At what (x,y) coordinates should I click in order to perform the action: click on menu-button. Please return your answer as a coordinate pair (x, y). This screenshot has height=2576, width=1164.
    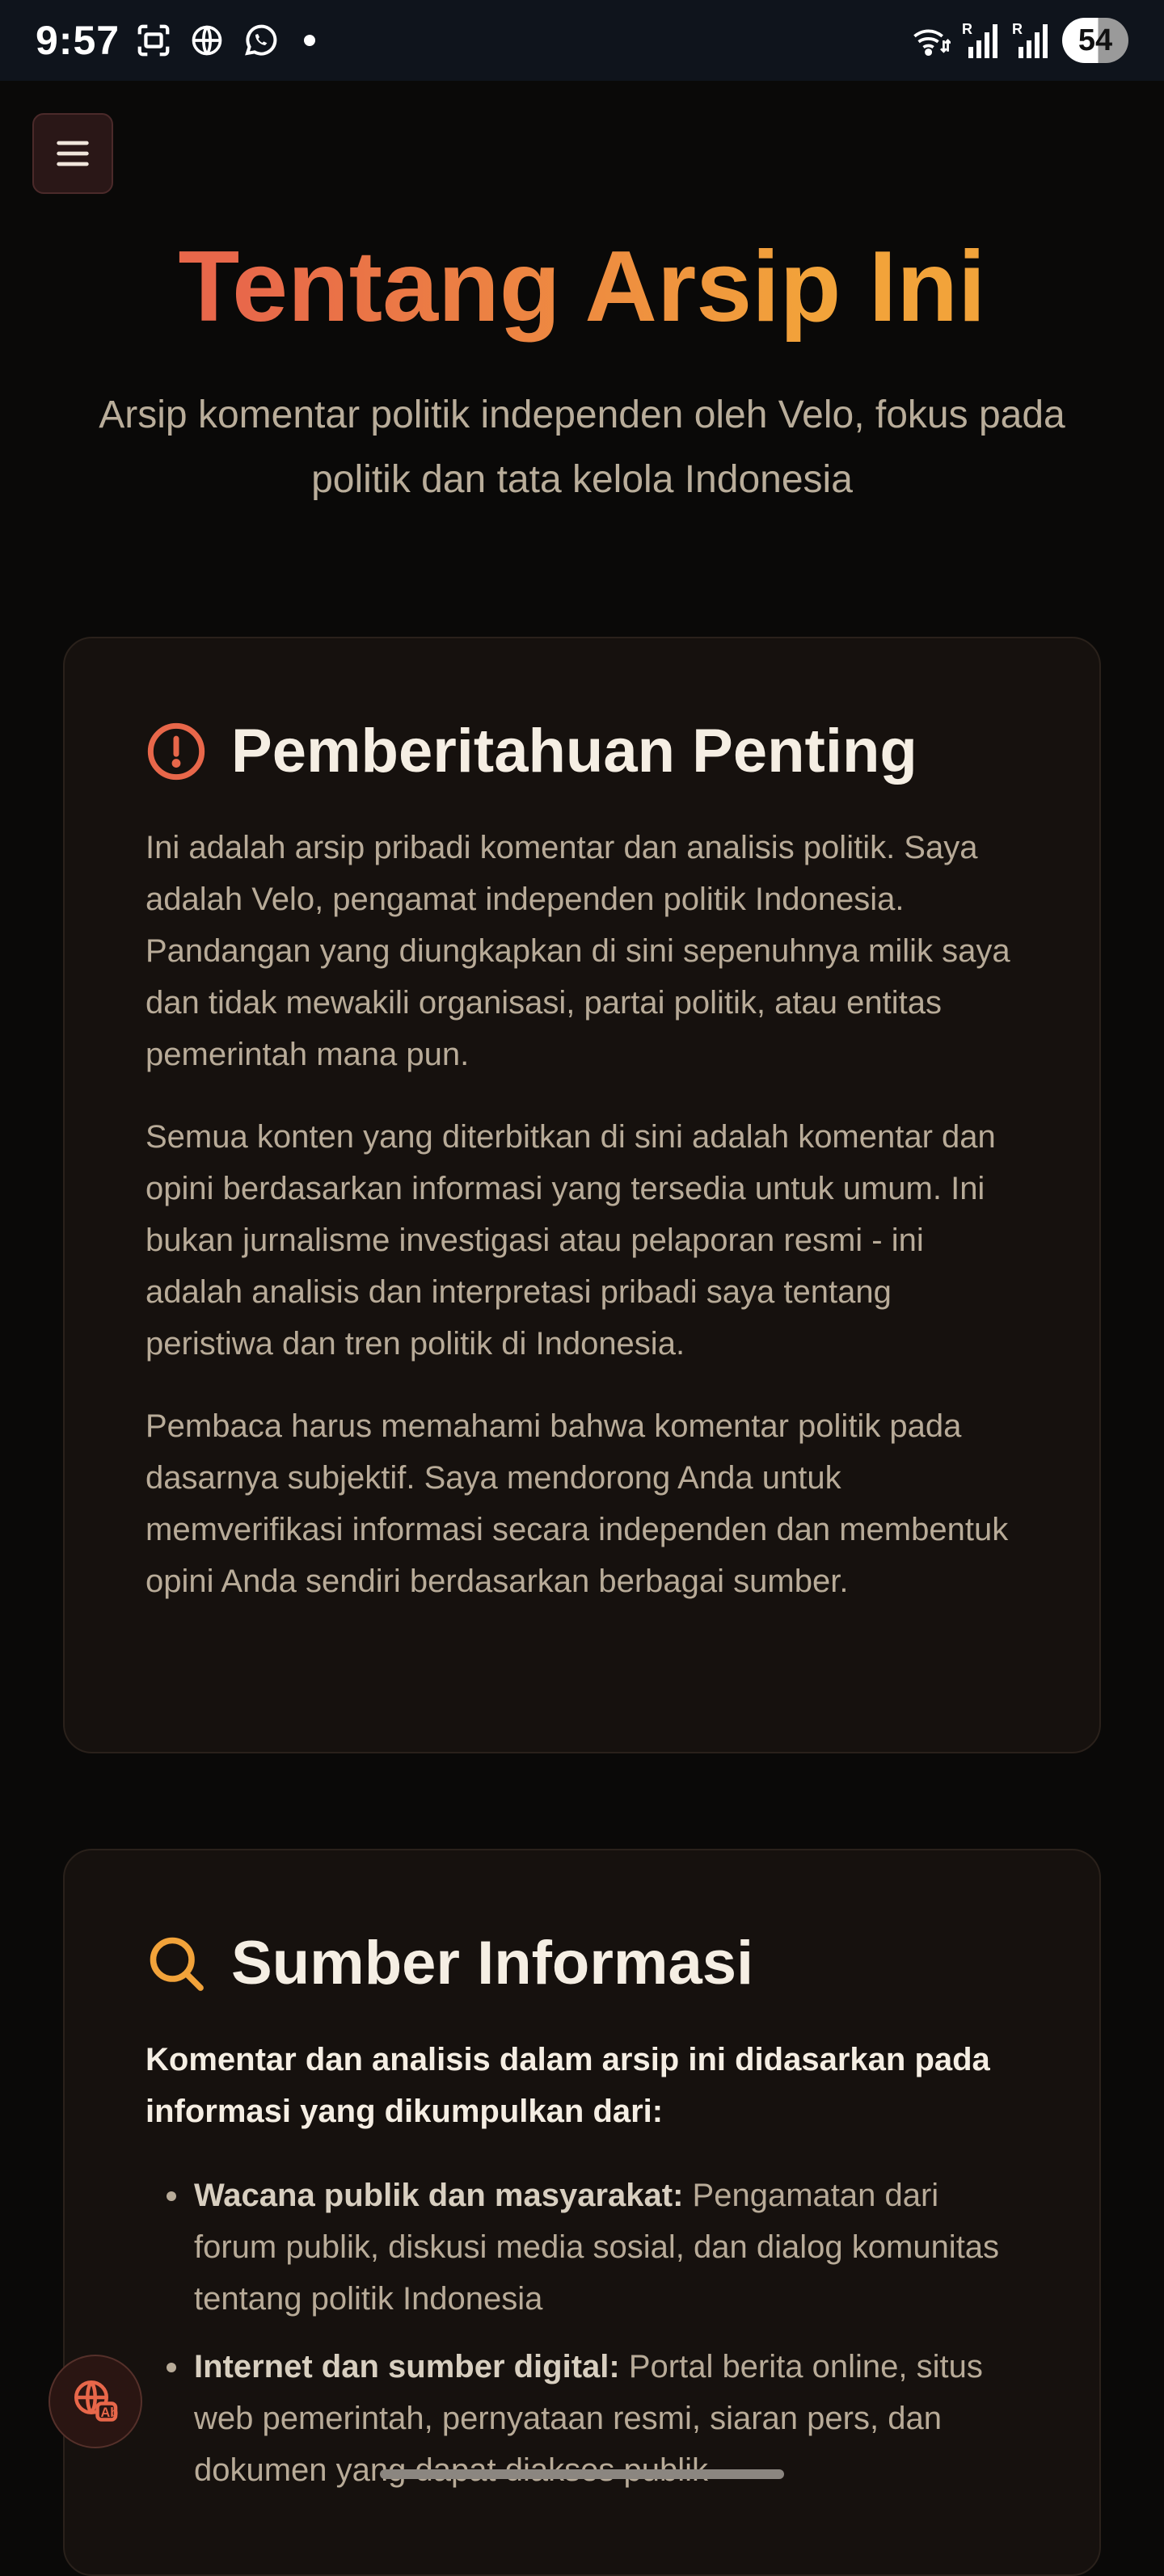
    Looking at the image, I should click on (73, 153).